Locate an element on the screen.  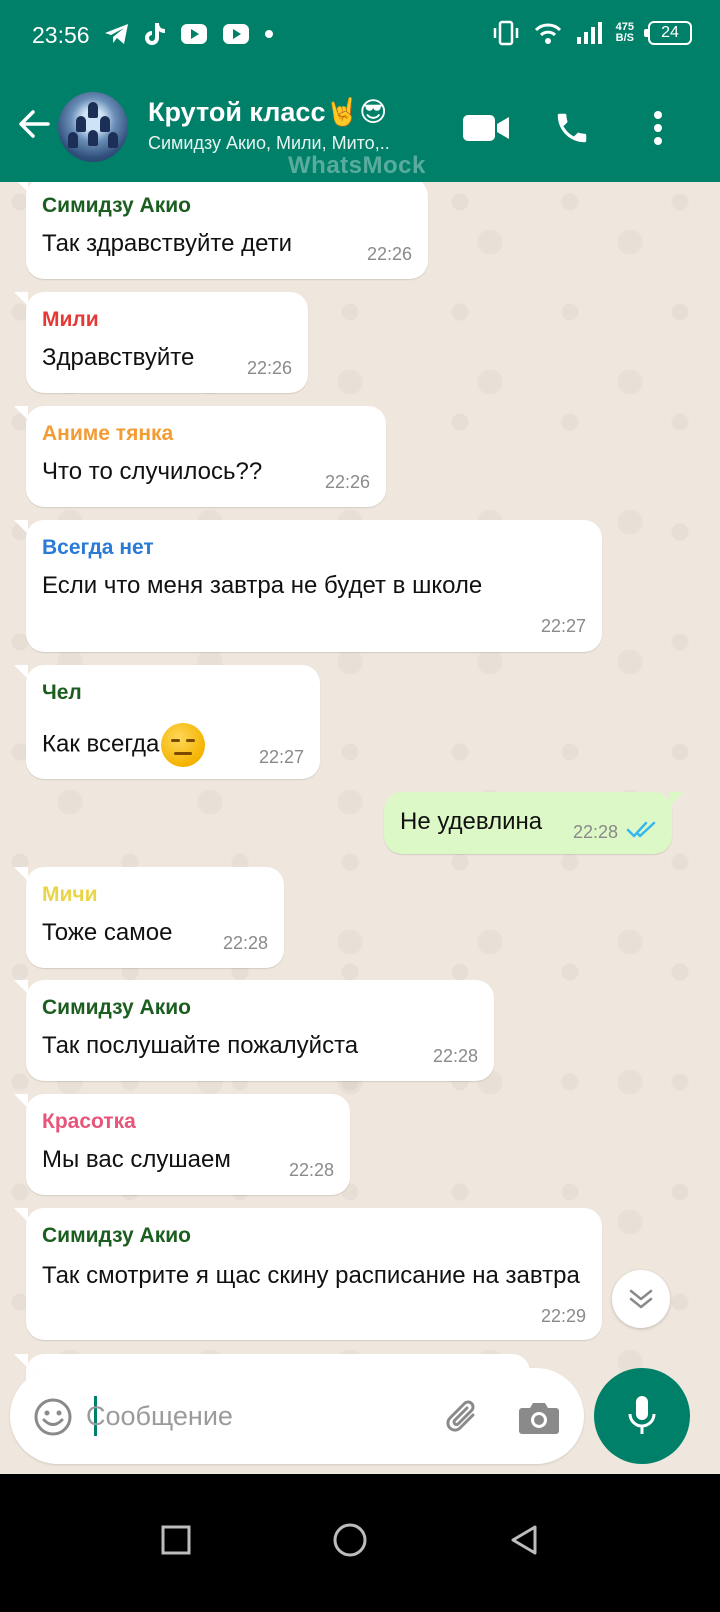
scroll-down-icon is located at coordinates (641, 1299).